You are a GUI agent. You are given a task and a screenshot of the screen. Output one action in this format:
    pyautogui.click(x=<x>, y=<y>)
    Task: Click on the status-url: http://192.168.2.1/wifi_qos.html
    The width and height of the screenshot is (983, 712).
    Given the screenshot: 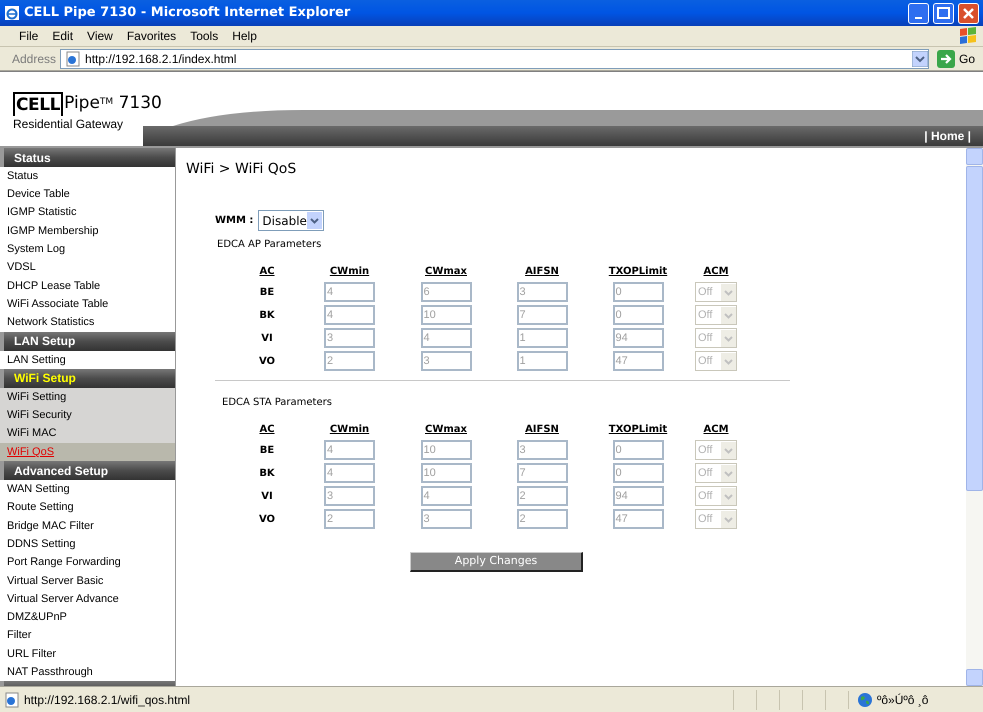 What is the action you would take?
    pyautogui.click(x=107, y=700)
    